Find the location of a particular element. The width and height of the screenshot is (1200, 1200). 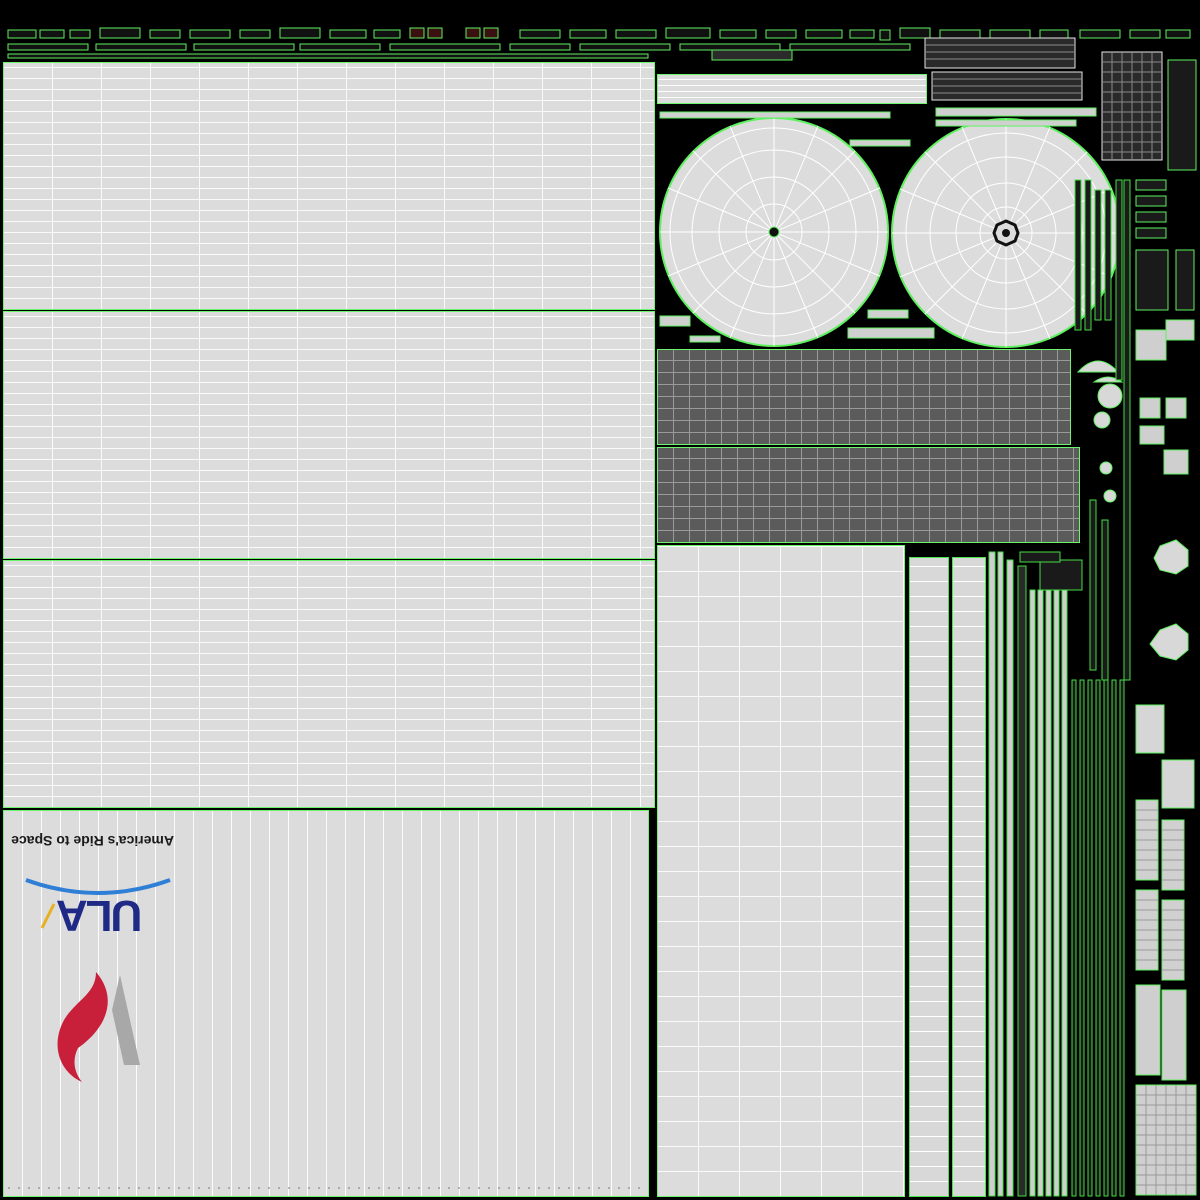

flame-logo is located at coordinates (98, 1027).